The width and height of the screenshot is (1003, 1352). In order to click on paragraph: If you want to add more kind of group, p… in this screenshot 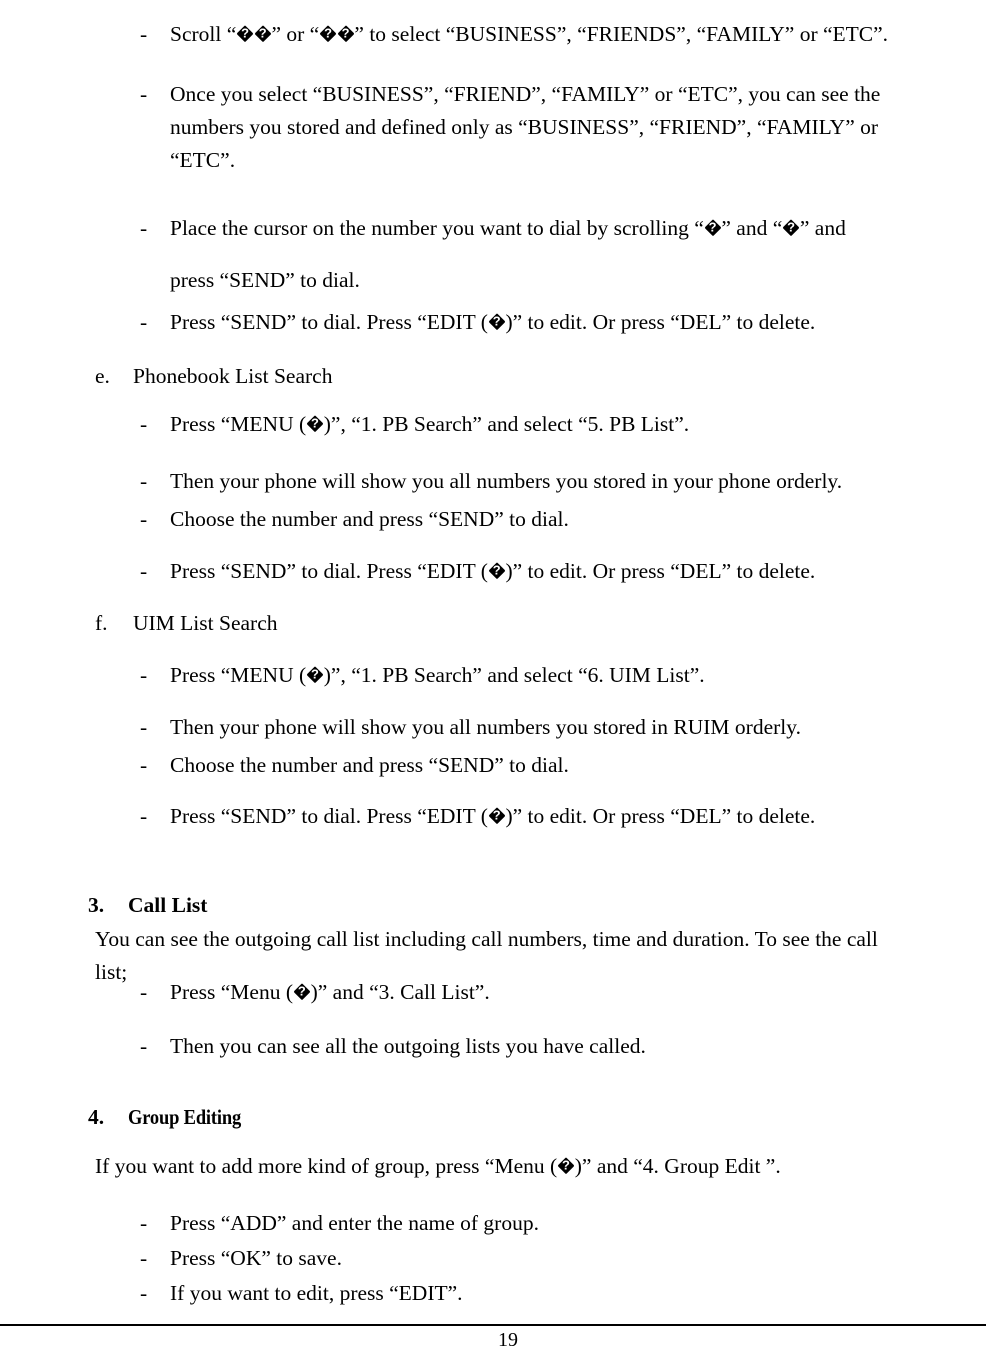, I will do `click(505, 1166)`.